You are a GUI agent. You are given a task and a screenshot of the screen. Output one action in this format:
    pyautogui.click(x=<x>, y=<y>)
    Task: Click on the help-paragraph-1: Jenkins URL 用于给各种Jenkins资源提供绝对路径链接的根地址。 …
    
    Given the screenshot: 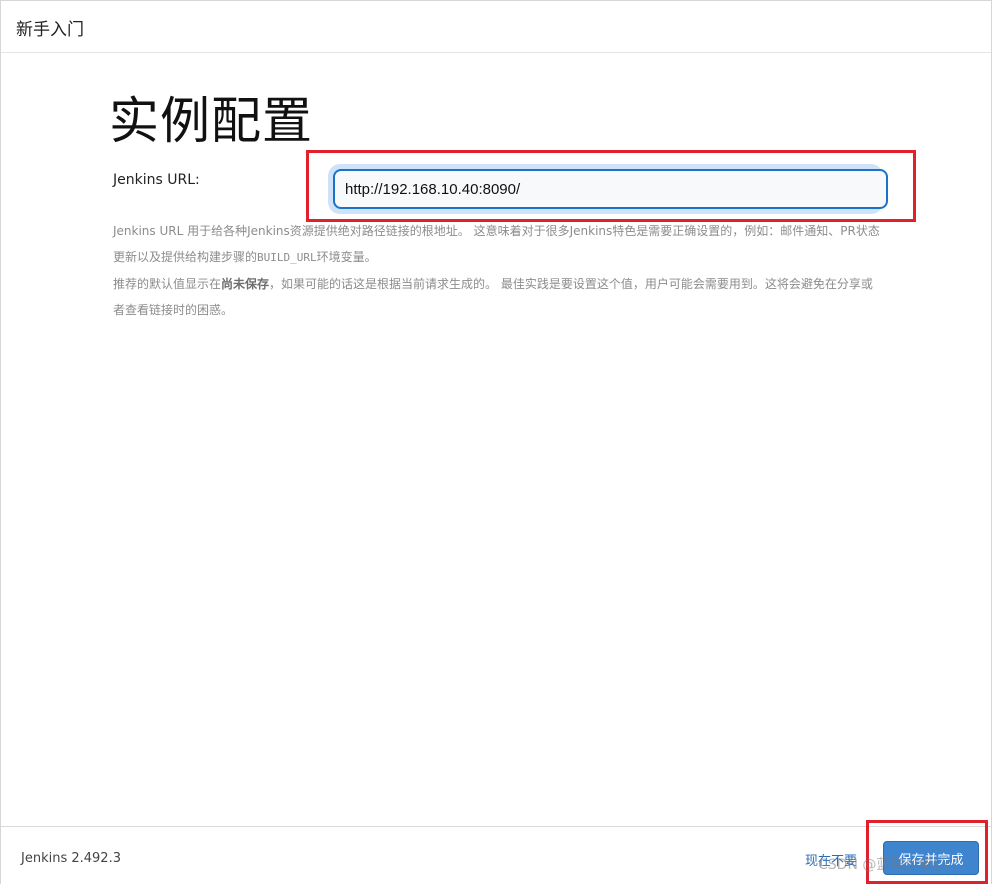 What is the action you would take?
    pyautogui.click(x=498, y=244)
    